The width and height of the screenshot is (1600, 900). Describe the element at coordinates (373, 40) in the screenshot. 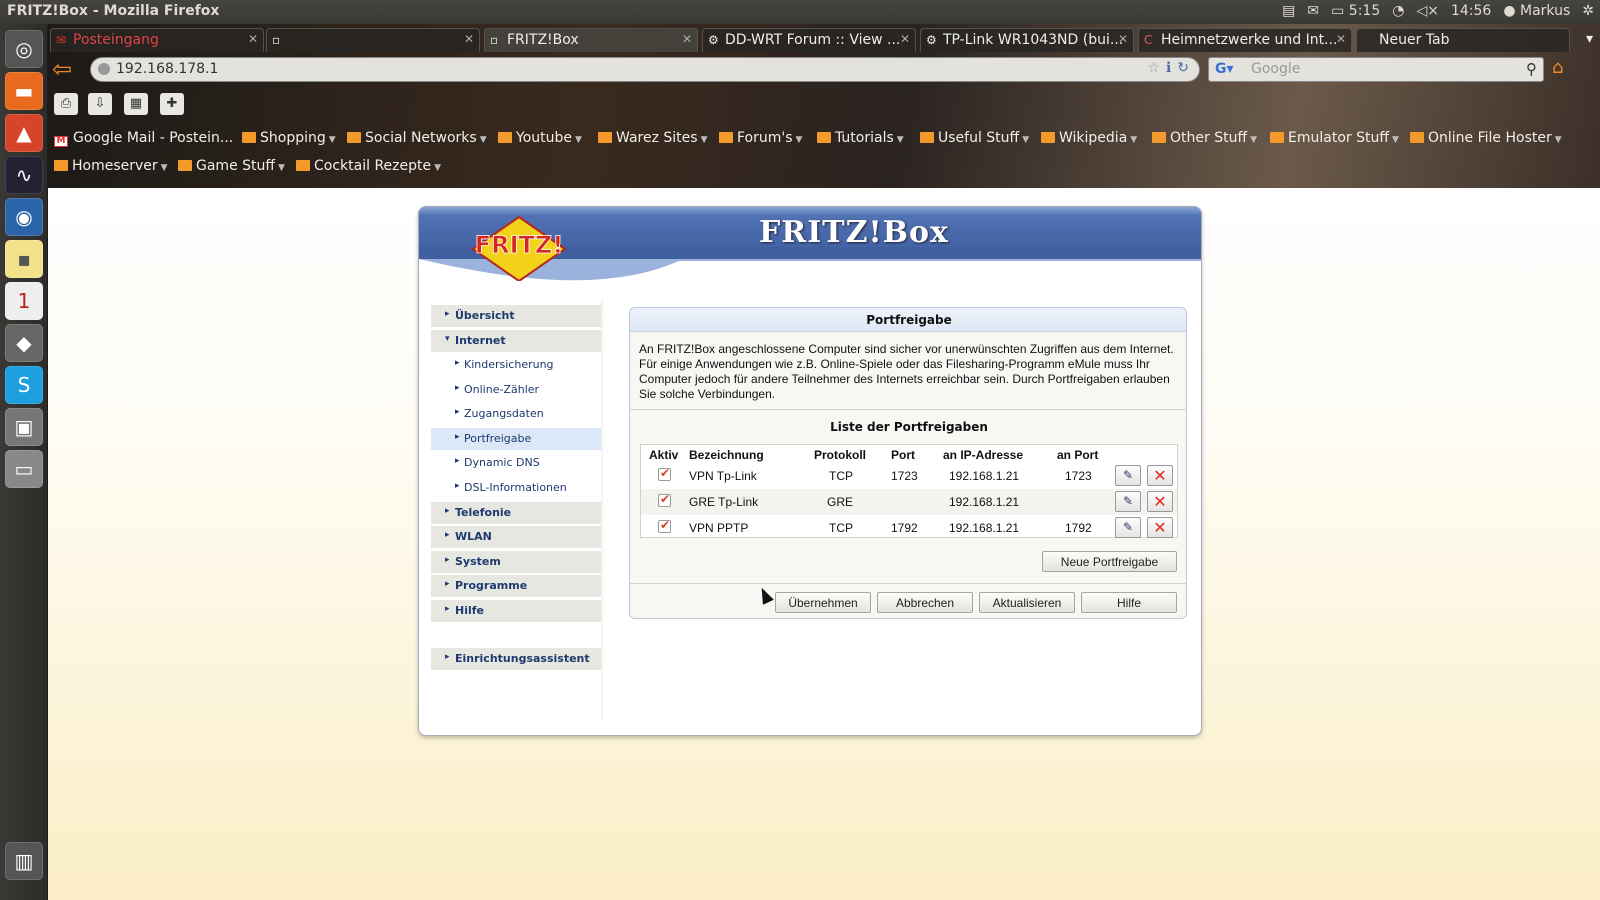

I see `tab-blurred: ▫ ✕` at that location.